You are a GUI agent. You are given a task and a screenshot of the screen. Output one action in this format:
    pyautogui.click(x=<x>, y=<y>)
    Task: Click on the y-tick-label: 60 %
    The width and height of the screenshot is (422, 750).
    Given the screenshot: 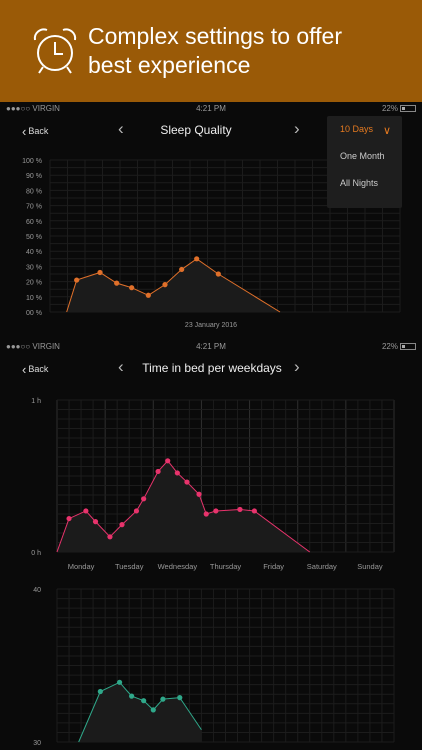 What is the action you would take?
    pyautogui.click(x=34, y=222)
    